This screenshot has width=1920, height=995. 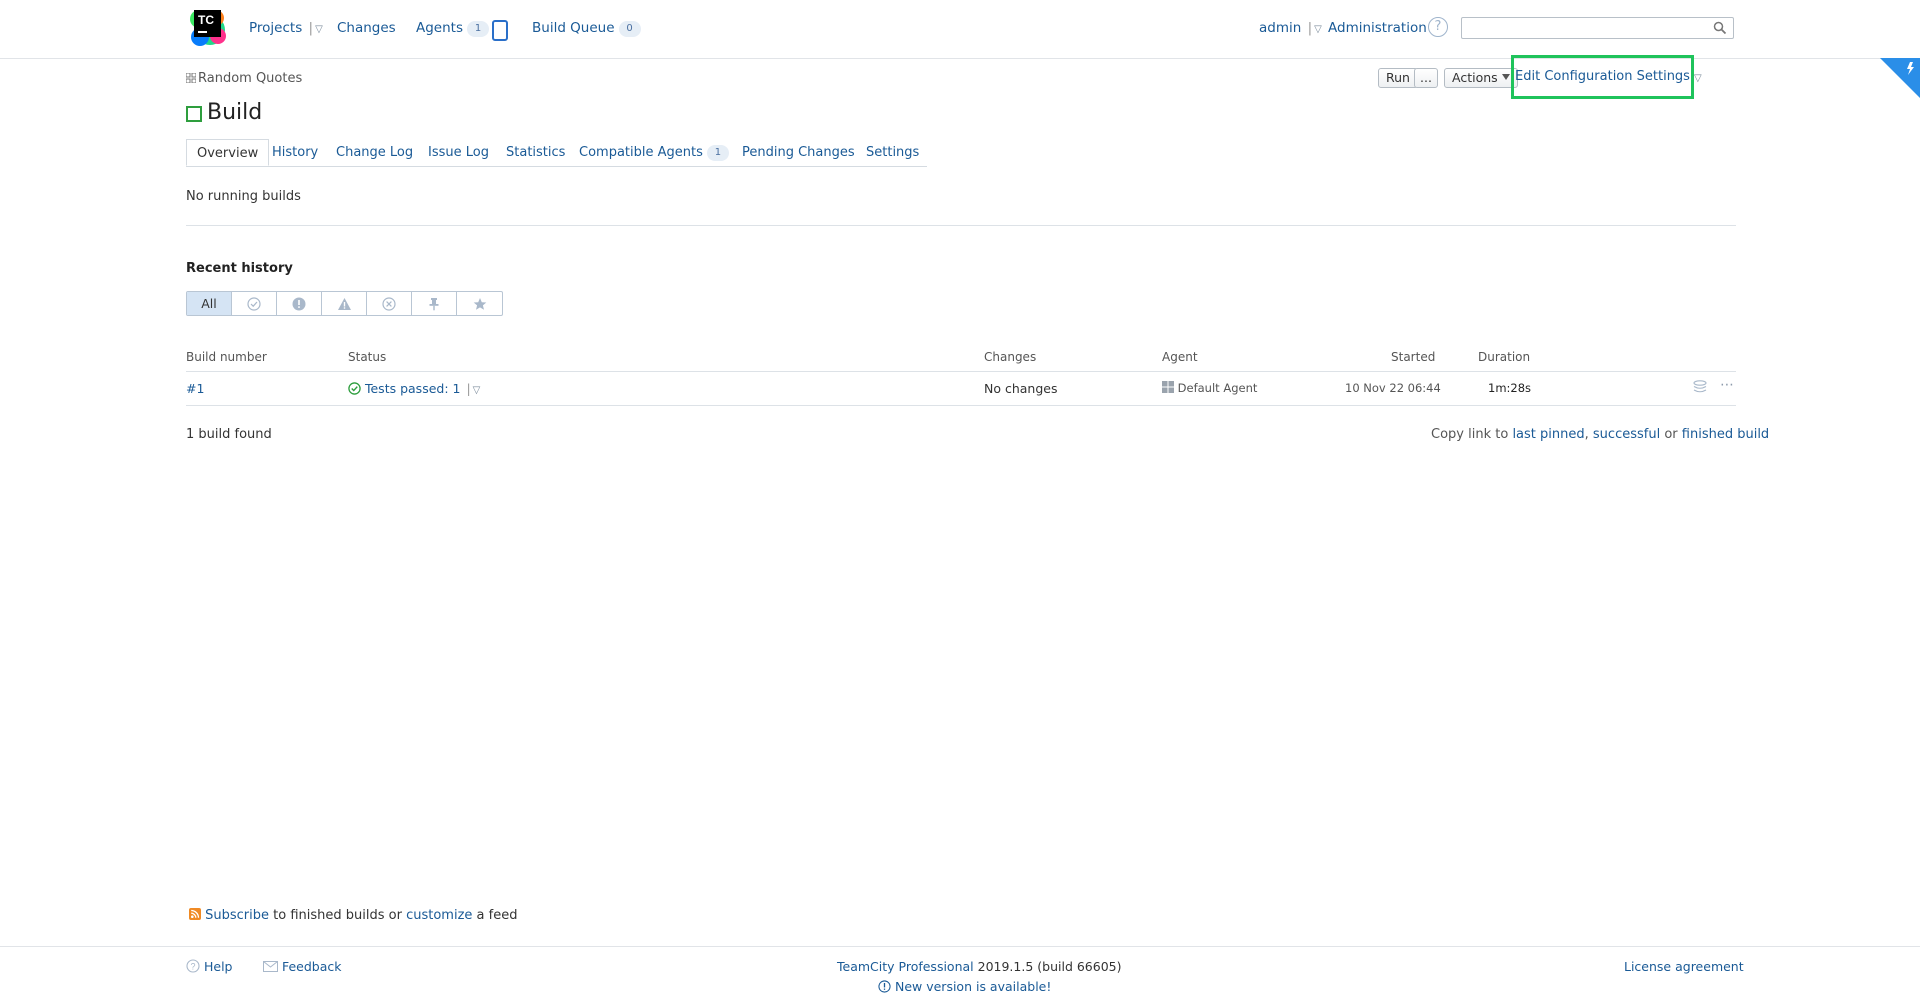 What do you see at coordinates (275, 28) in the screenshot?
I see `nav-projects-label: Projects` at bounding box center [275, 28].